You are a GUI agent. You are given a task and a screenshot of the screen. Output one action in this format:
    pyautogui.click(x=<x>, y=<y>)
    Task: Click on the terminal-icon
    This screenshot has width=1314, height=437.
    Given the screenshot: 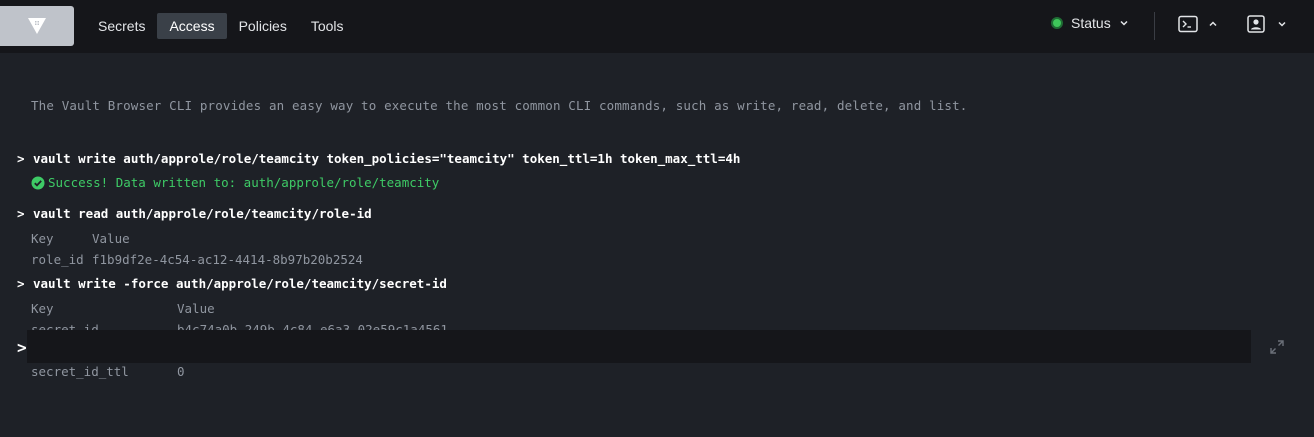 What is the action you would take?
    pyautogui.click(x=1188, y=24)
    